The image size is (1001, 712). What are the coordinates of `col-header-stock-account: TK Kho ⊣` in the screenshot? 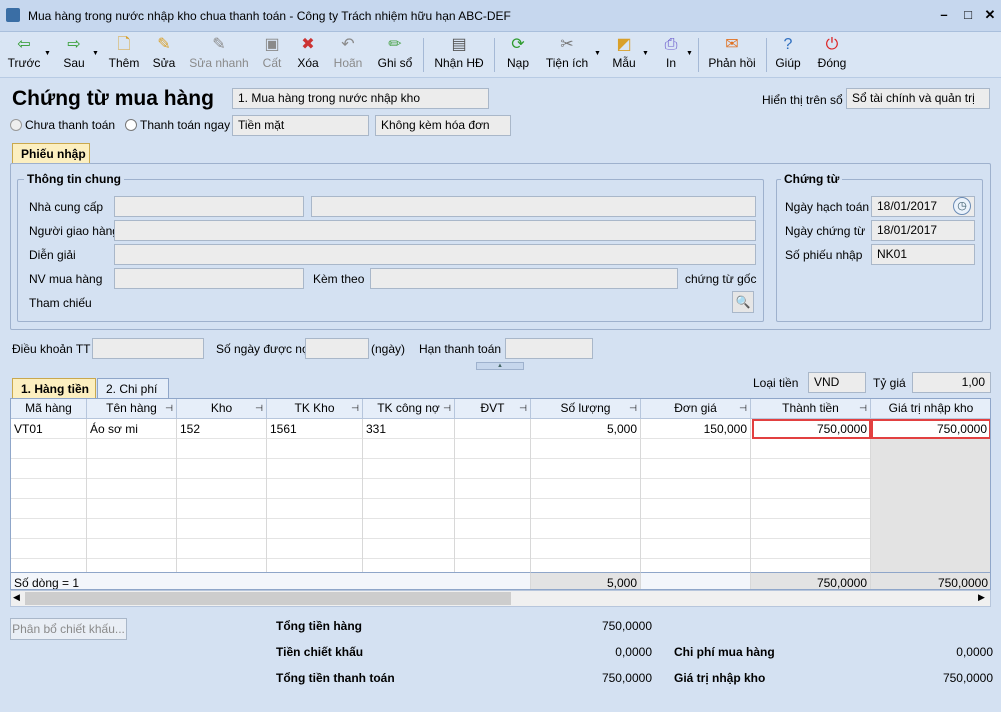 It's located at (315, 409).